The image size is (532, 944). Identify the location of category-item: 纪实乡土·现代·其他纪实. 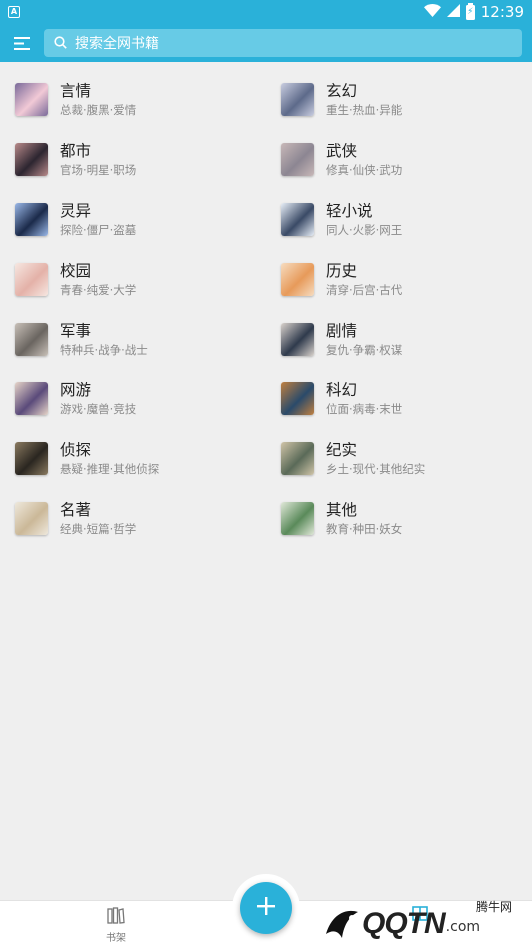
(399, 459).